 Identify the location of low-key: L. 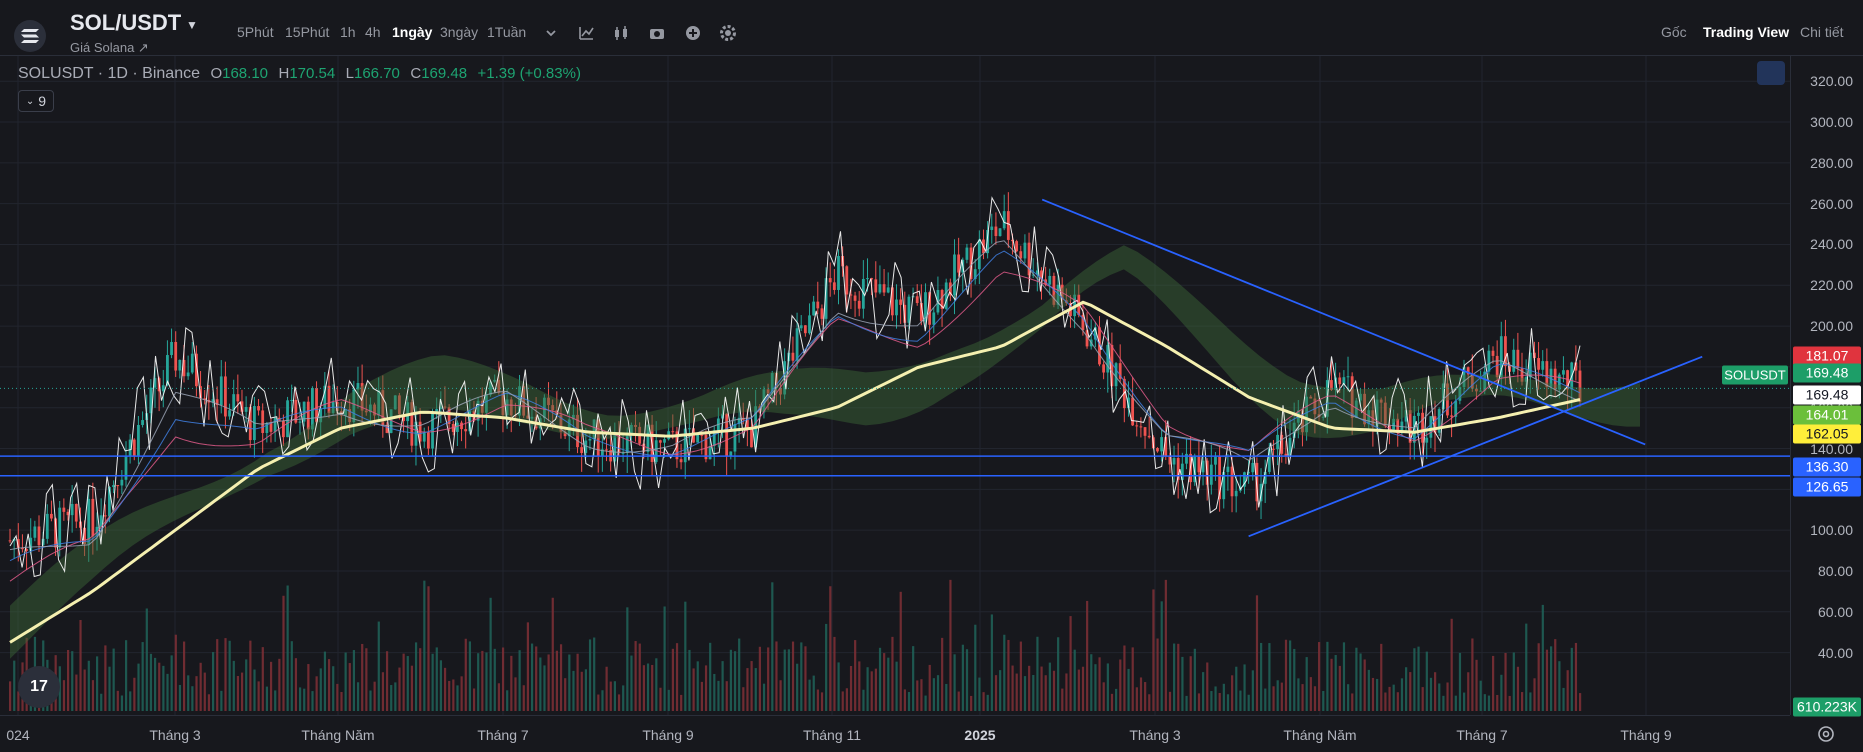
(349, 73).